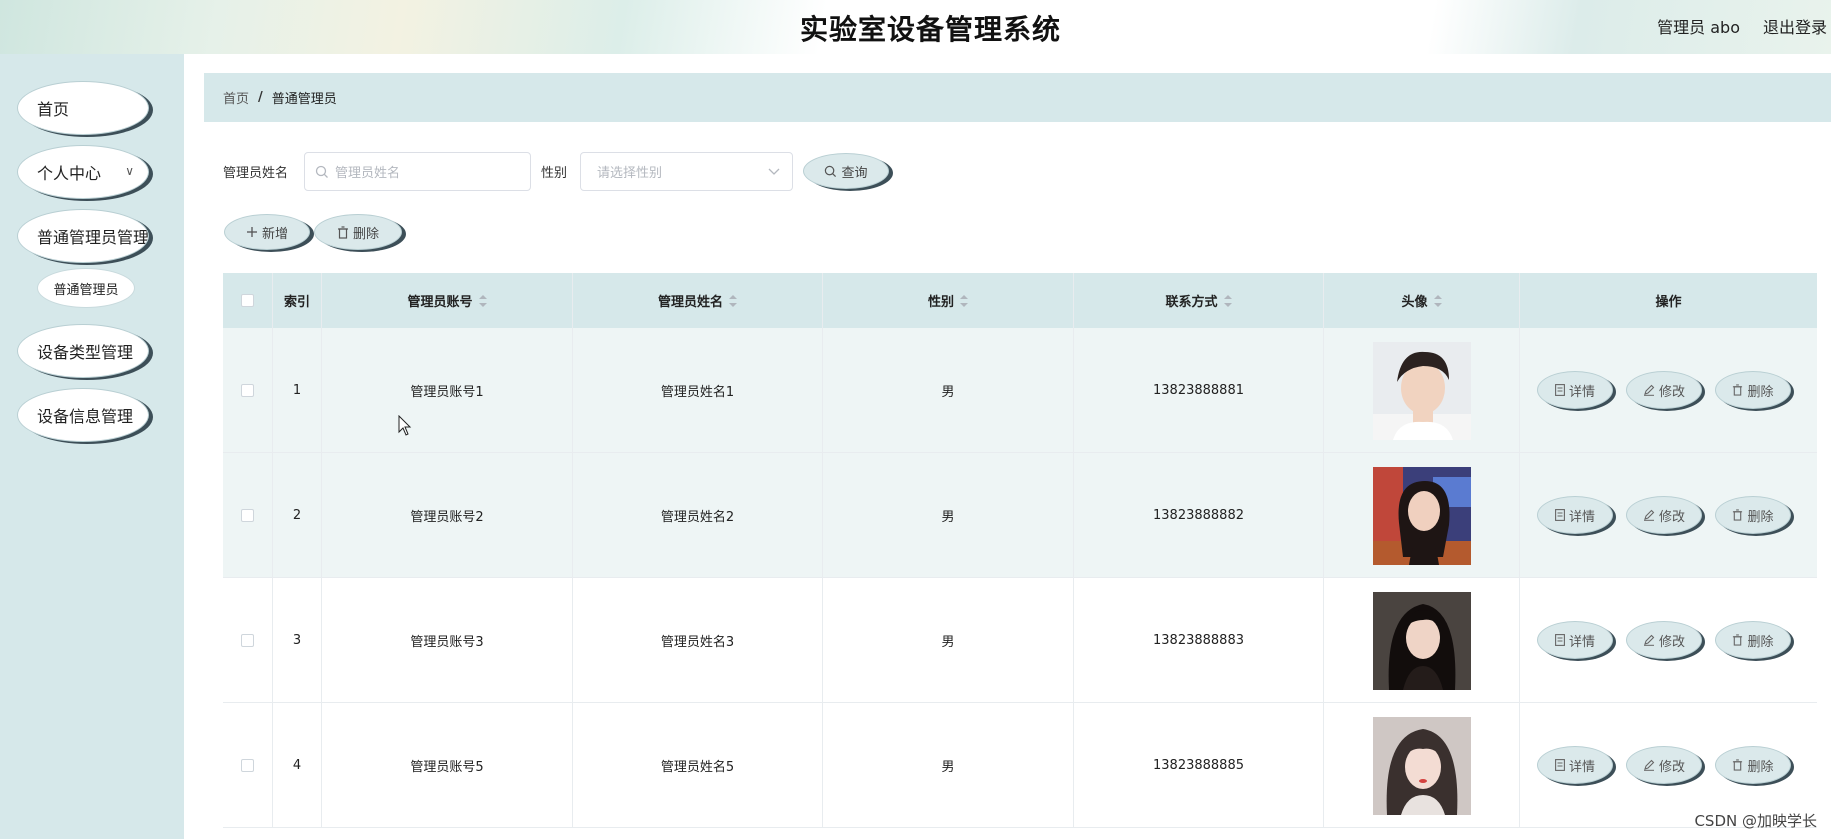 Image resolution: width=1831 pixels, height=839 pixels. I want to click on column-header-index: 索引, so click(297, 300).